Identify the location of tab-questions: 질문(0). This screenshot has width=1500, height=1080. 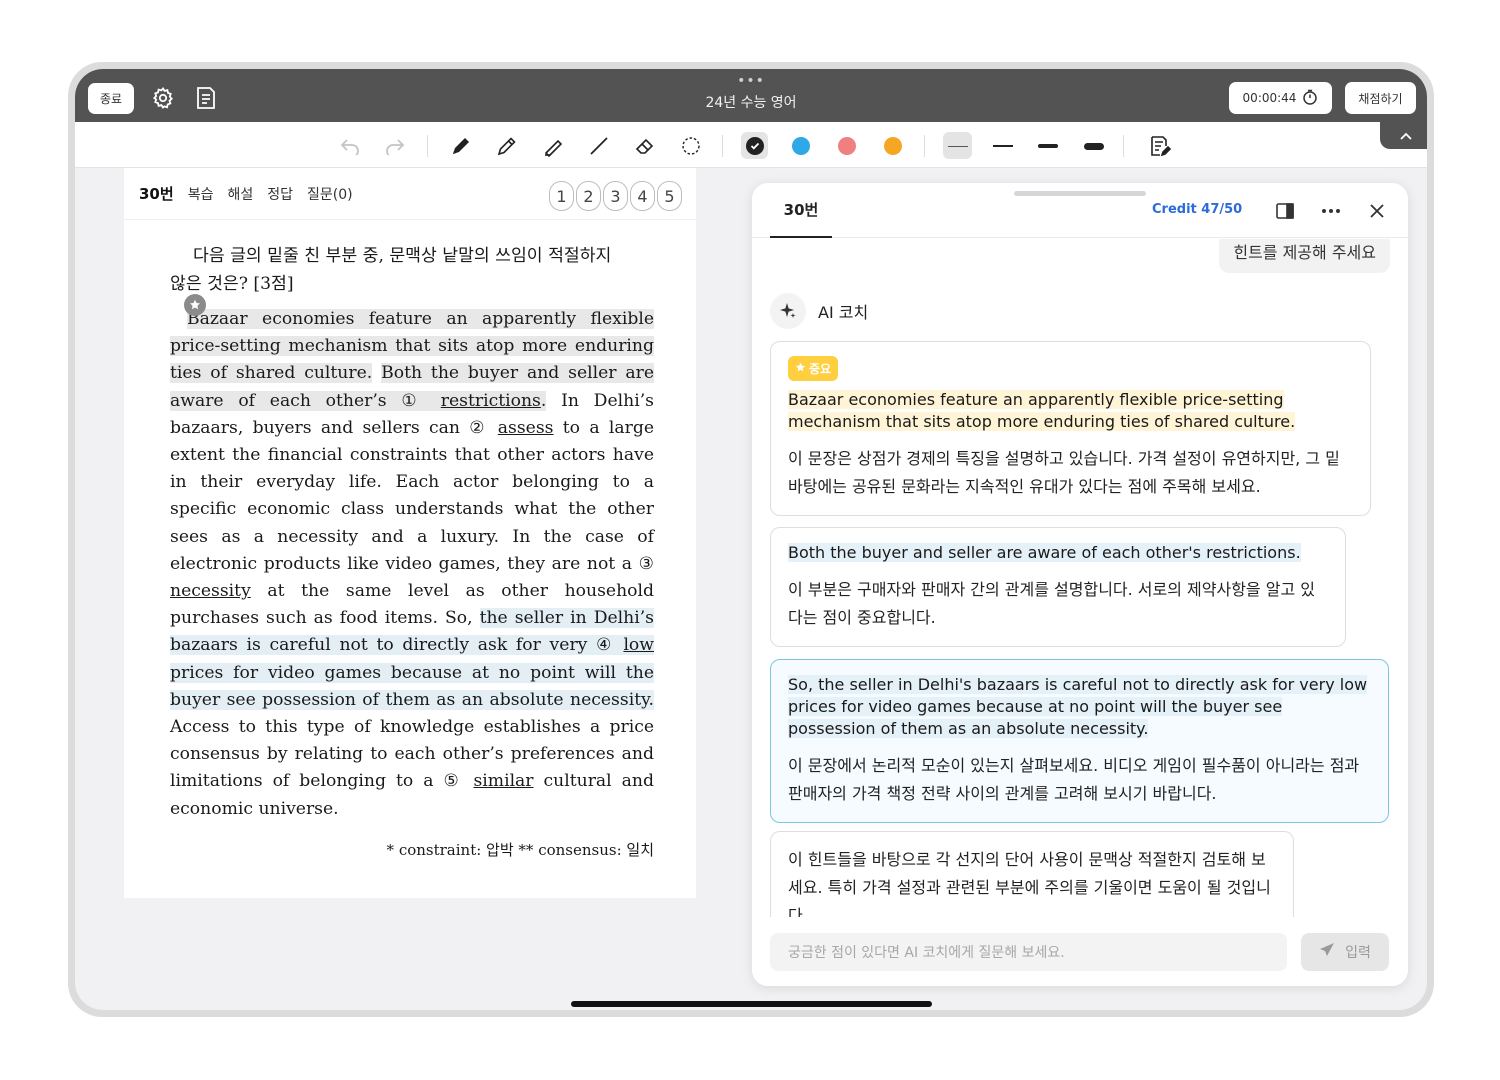
(330, 194).